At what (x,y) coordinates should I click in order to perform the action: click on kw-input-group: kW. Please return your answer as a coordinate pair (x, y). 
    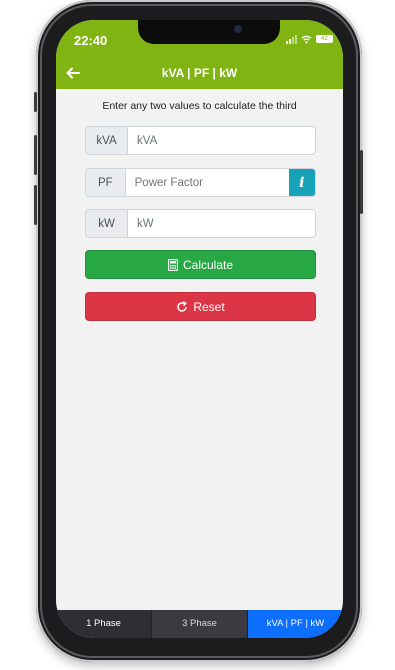
    Looking at the image, I should click on (200, 223).